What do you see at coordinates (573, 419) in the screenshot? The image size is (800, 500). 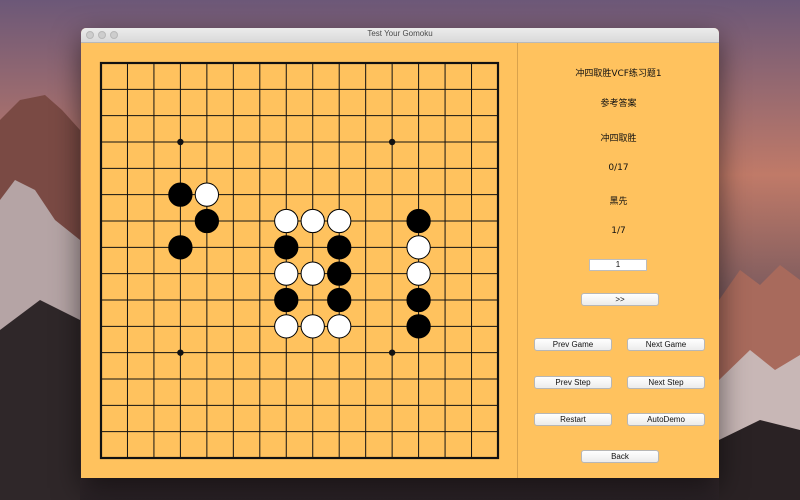 I see `restart-button: Restart` at bounding box center [573, 419].